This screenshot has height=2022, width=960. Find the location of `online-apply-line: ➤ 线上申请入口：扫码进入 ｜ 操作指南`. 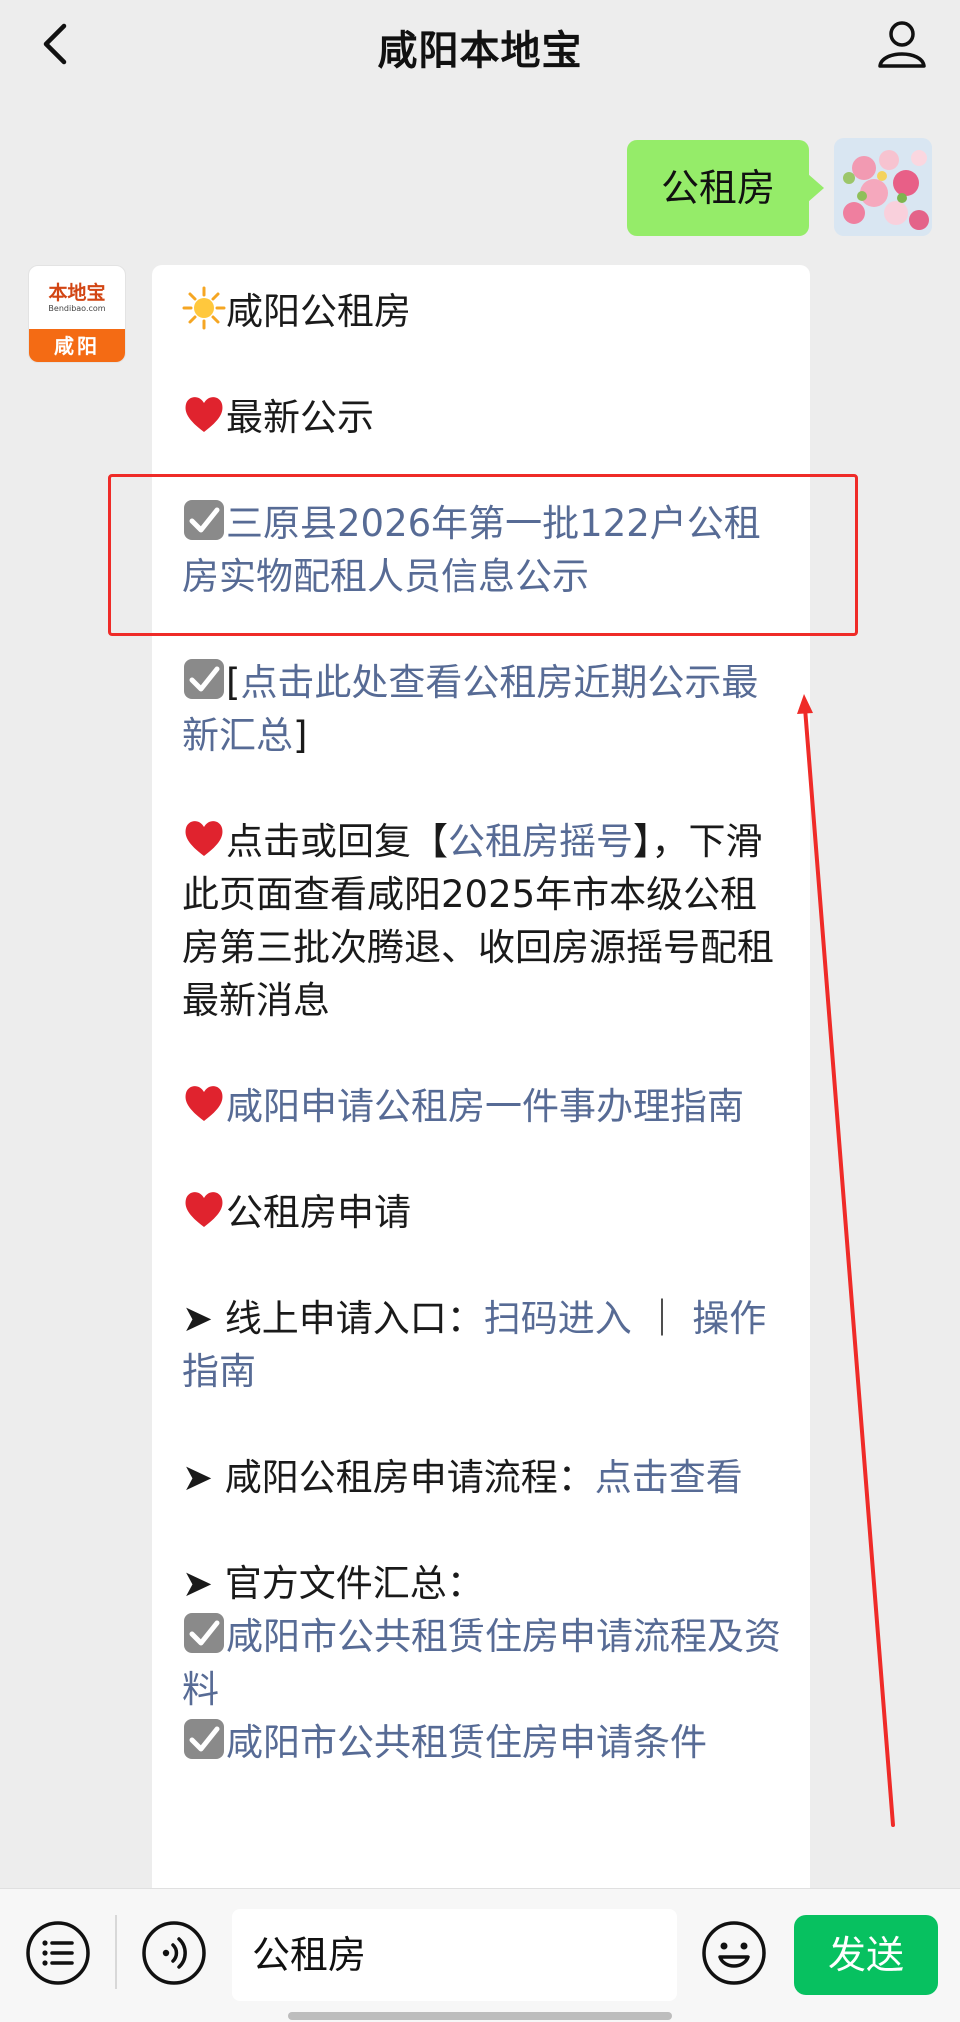

online-apply-line: ➤ 线上申请入口：扫码进入 ｜ 操作指南 is located at coordinates (483, 1345).